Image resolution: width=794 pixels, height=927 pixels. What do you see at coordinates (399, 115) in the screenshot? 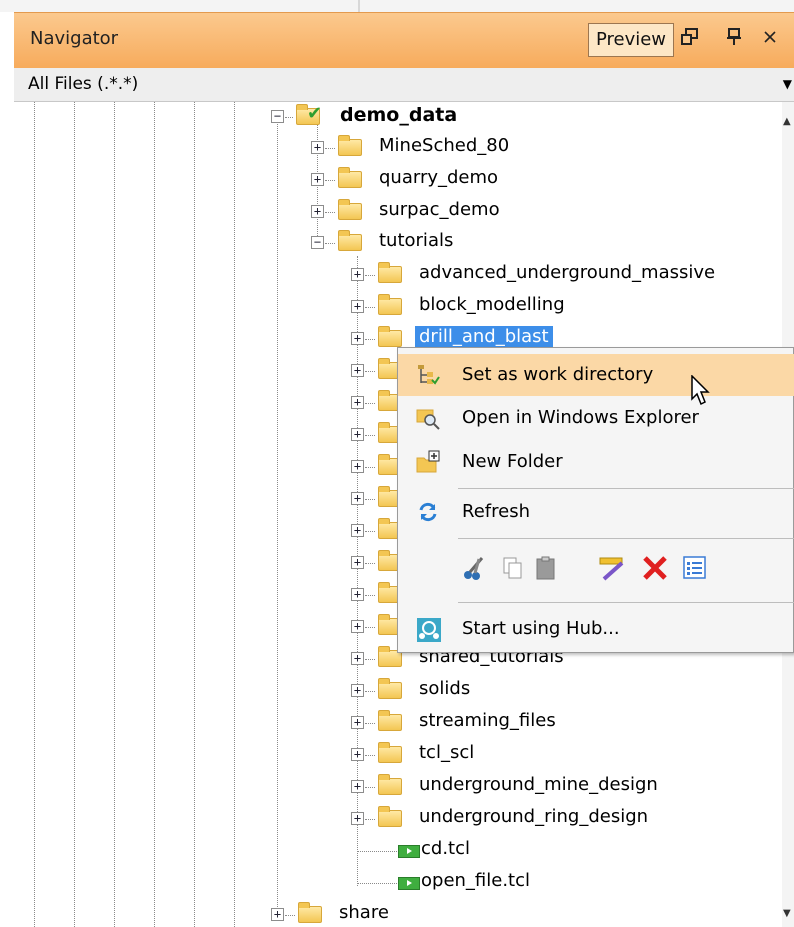
I see `tree-node-label: demo_data` at bounding box center [399, 115].